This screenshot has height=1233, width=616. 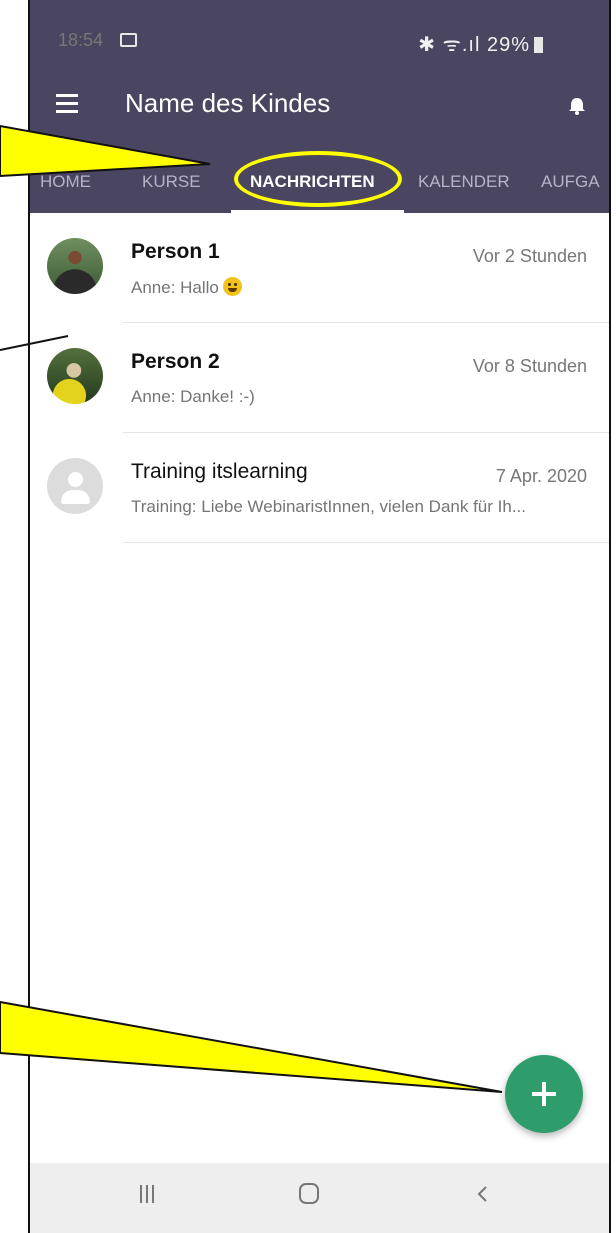 I want to click on tab-aufgaben: AUFGA, so click(x=570, y=182).